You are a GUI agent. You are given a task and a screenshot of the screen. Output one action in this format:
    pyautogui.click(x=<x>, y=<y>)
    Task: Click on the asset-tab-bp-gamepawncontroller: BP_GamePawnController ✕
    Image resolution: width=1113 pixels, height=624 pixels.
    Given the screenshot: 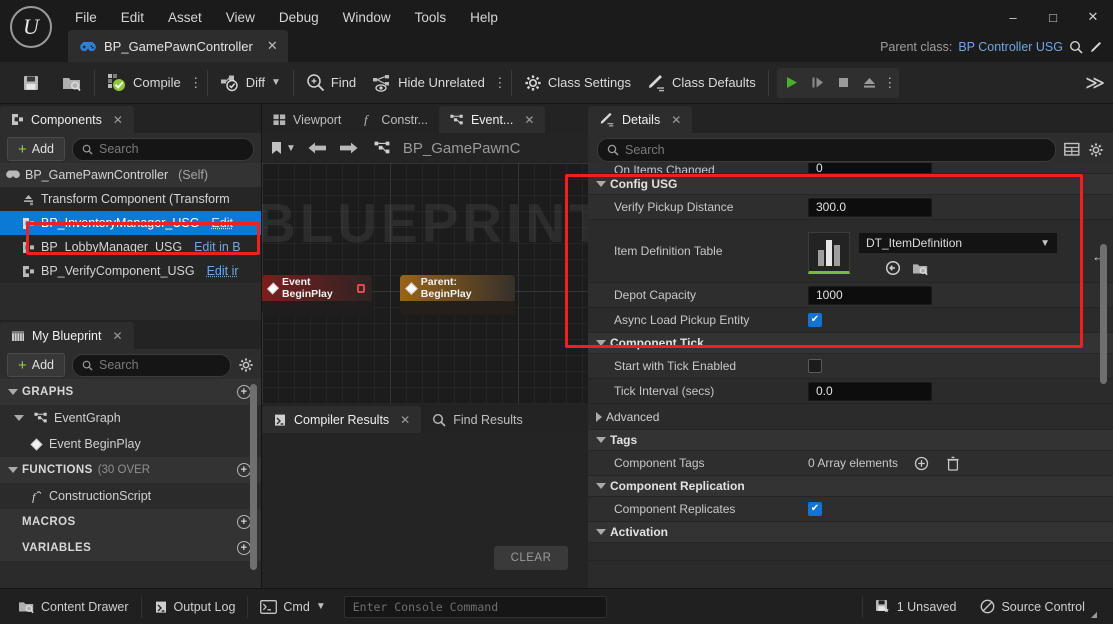 What is the action you would take?
    pyautogui.click(x=178, y=46)
    